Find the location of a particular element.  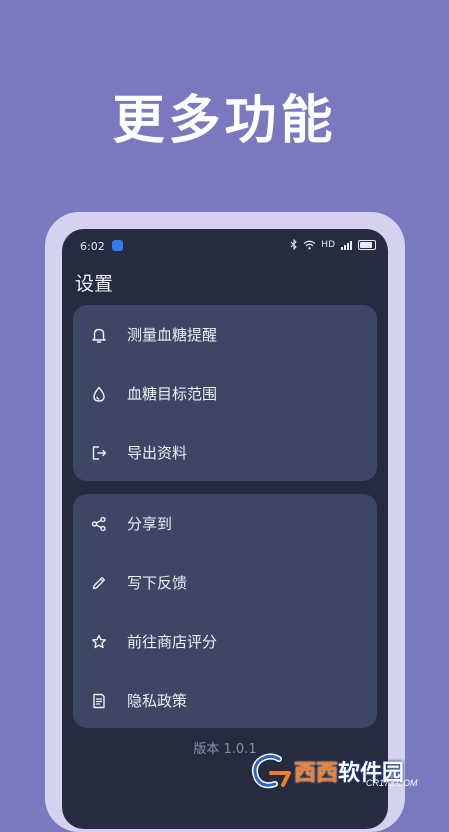

export-item: 导出资料 is located at coordinates (225, 452).